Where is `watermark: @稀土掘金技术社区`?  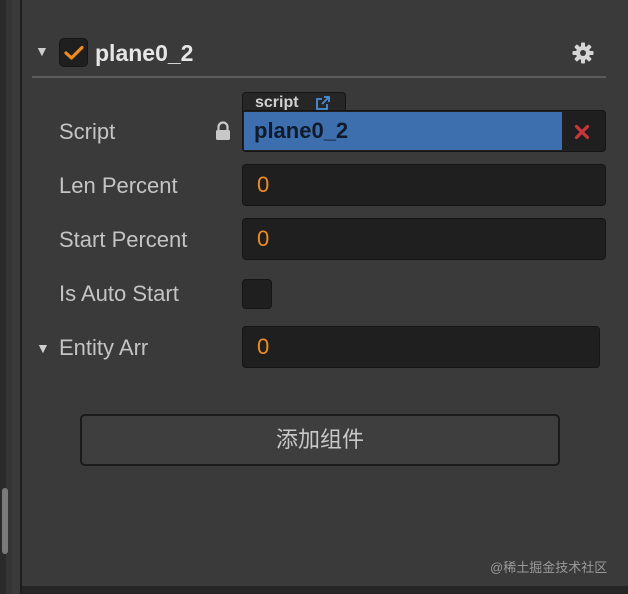
watermark: @稀土掘金技术社区 is located at coordinates (549, 567).